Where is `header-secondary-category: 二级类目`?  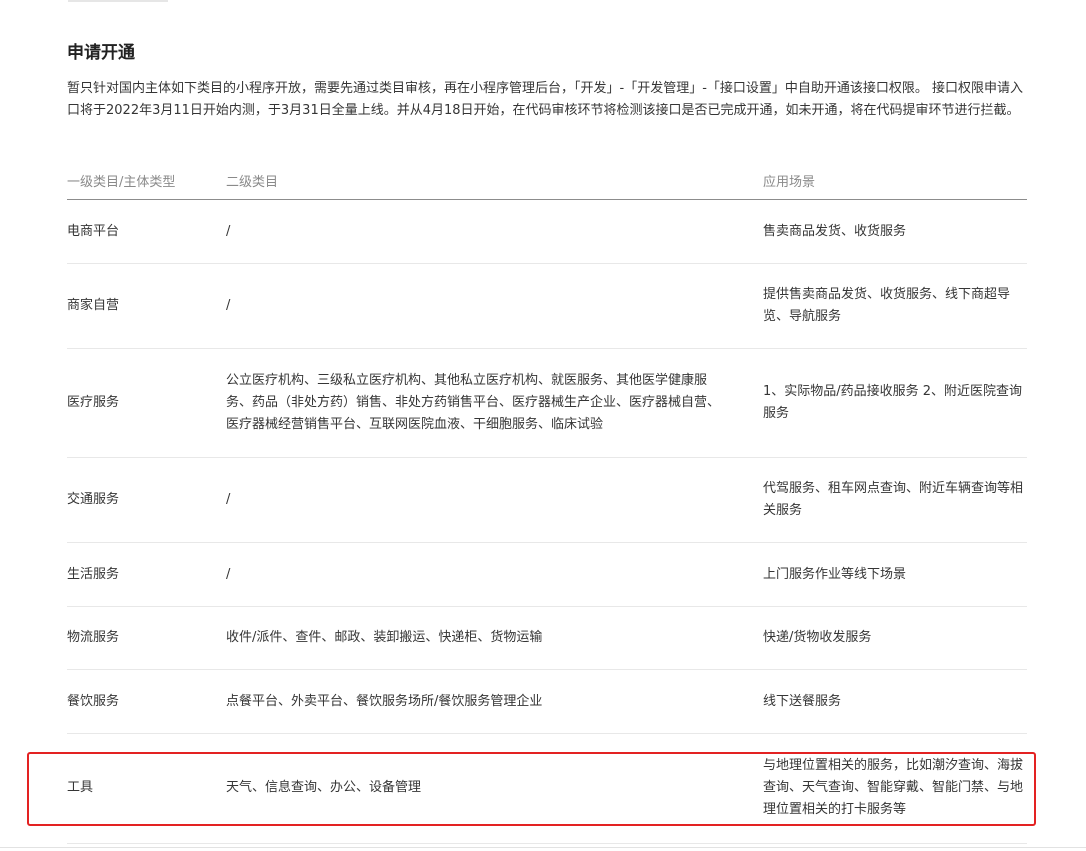
header-secondary-category: 二级类目 is located at coordinates (252, 182).